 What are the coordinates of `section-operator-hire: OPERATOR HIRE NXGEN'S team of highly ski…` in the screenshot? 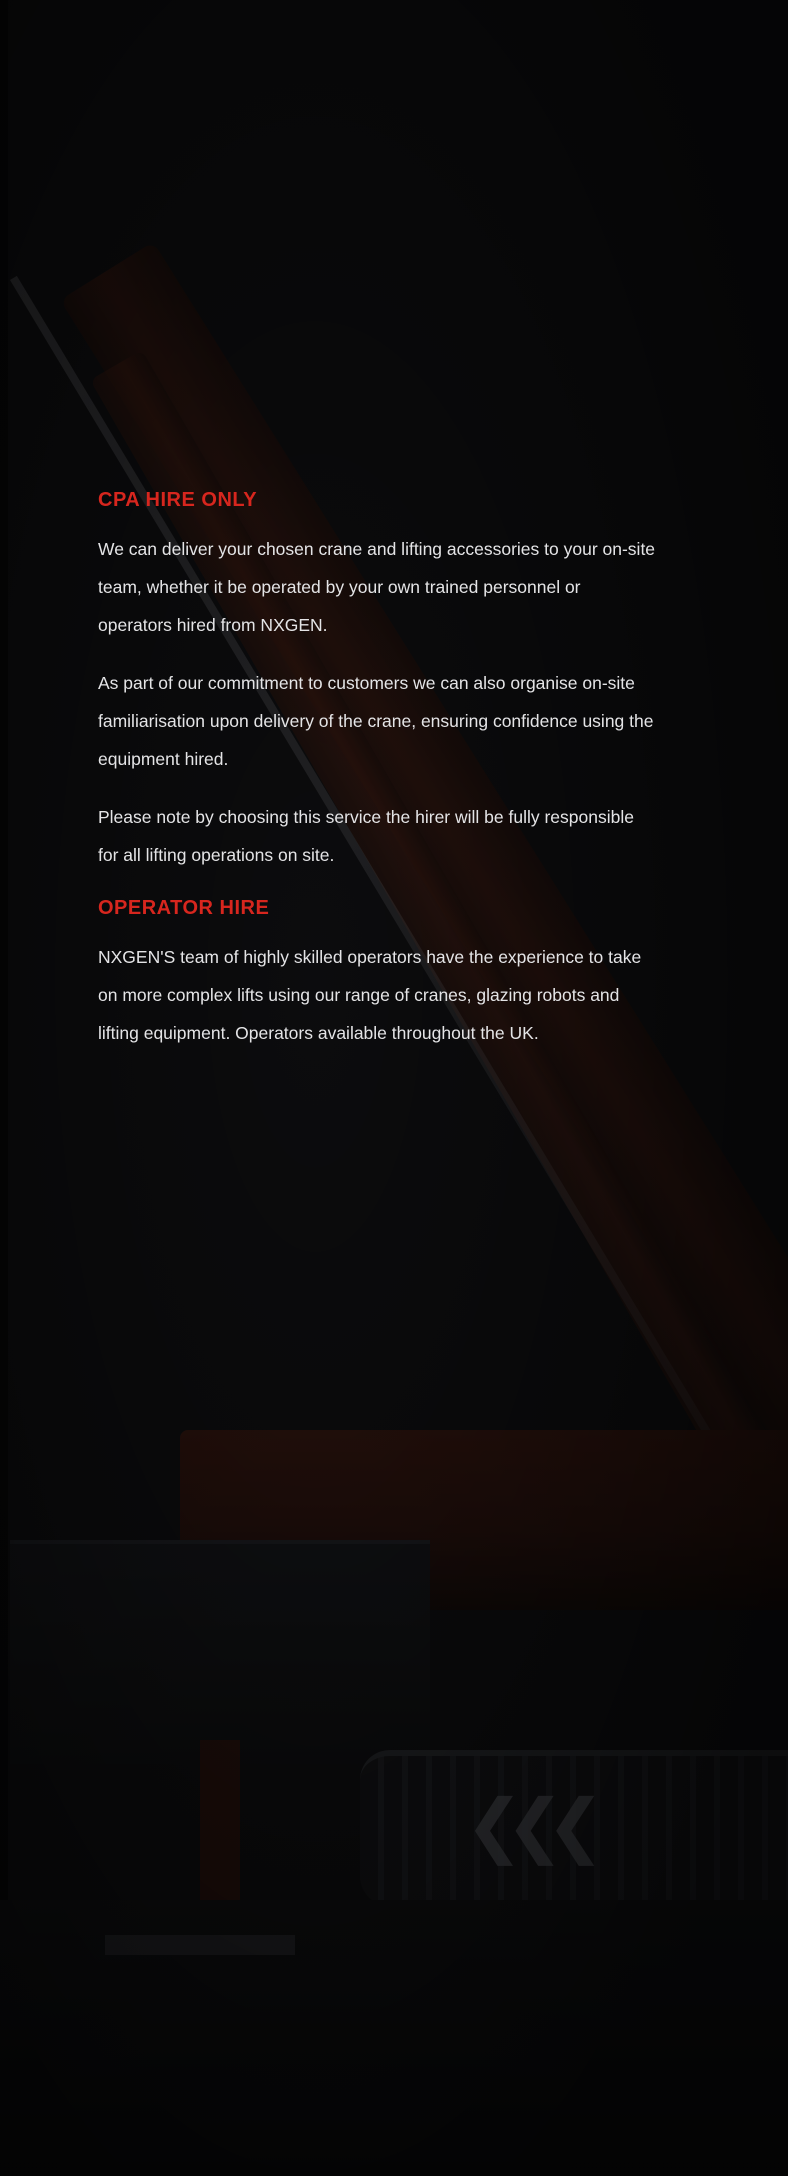 It's located at (377, 974).